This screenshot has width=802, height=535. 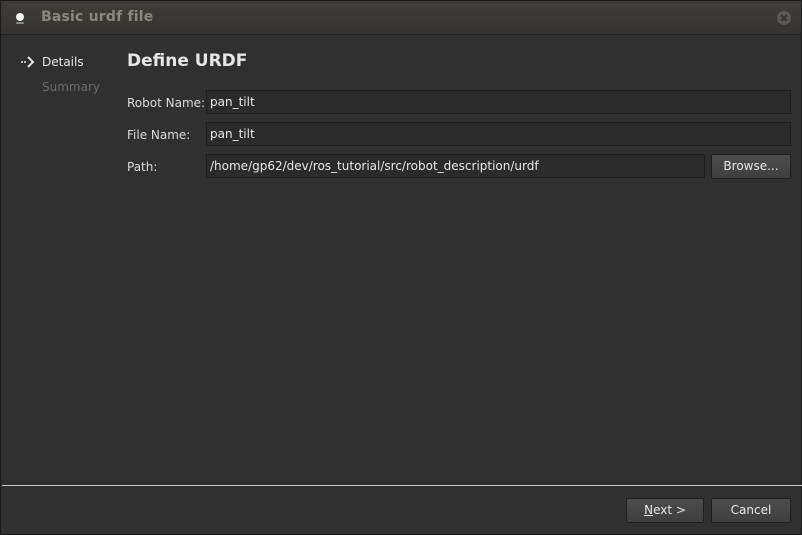 What do you see at coordinates (71, 87) in the screenshot?
I see `step-summary: Summary` at bounding box center [71, 87].